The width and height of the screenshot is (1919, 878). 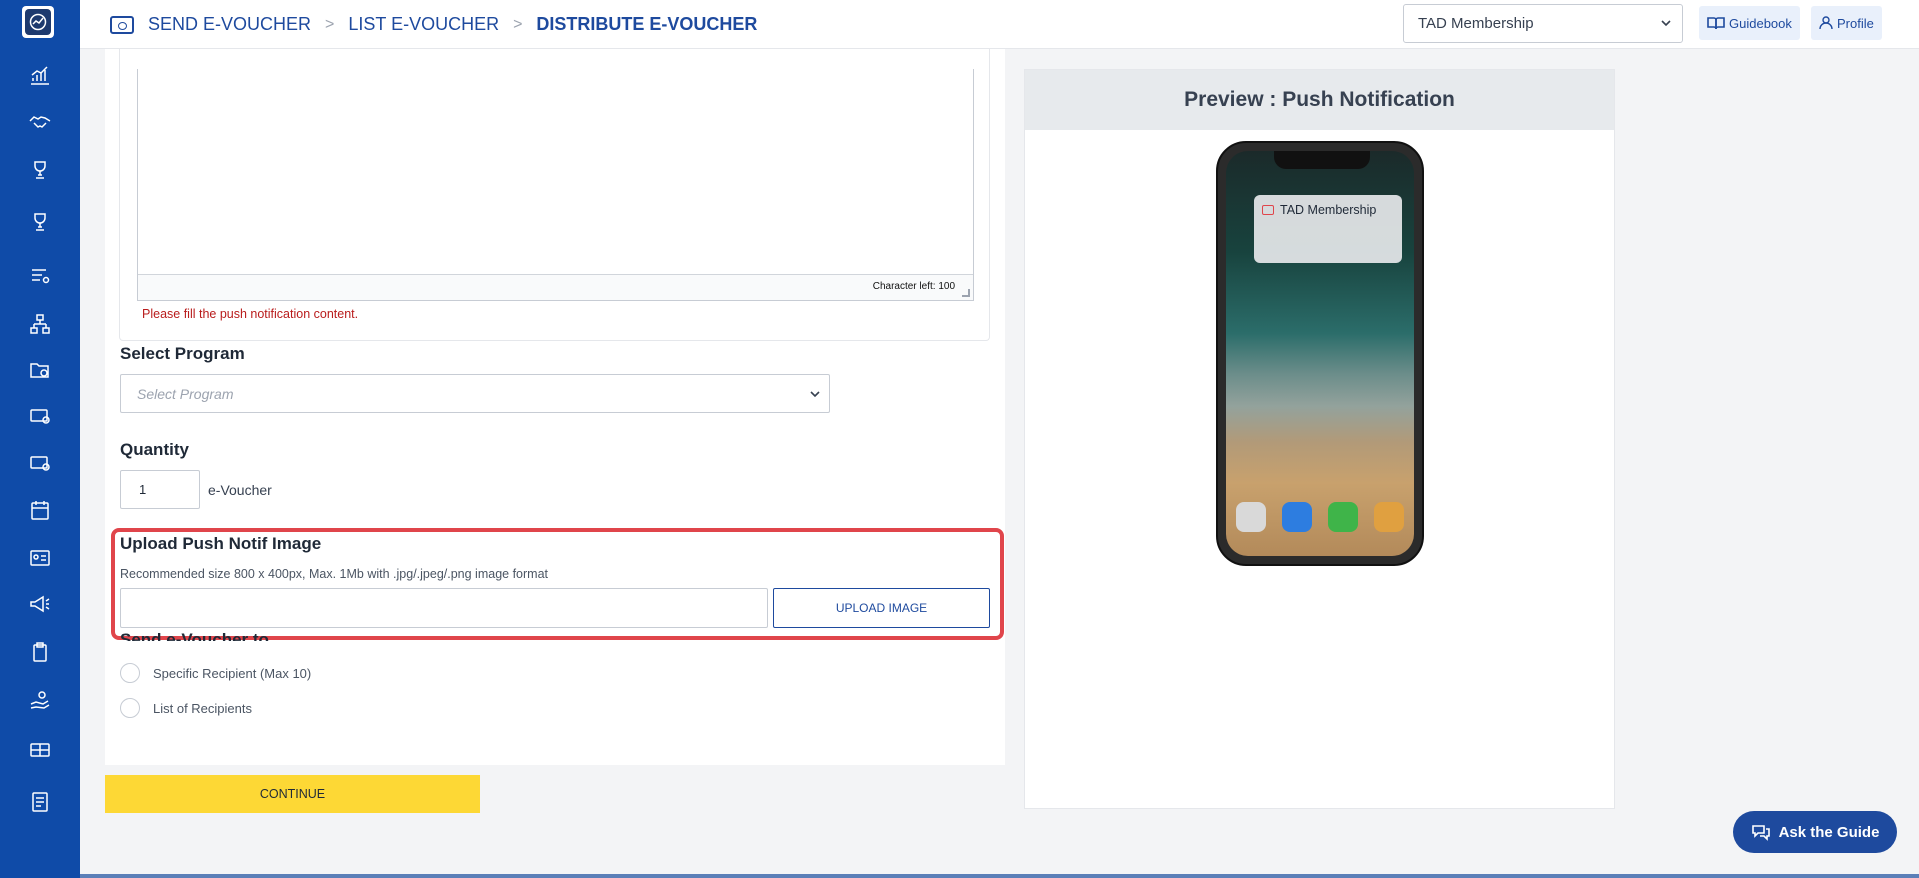 I want to click on sidebar-item-achievements, so click(x=40, y=222).